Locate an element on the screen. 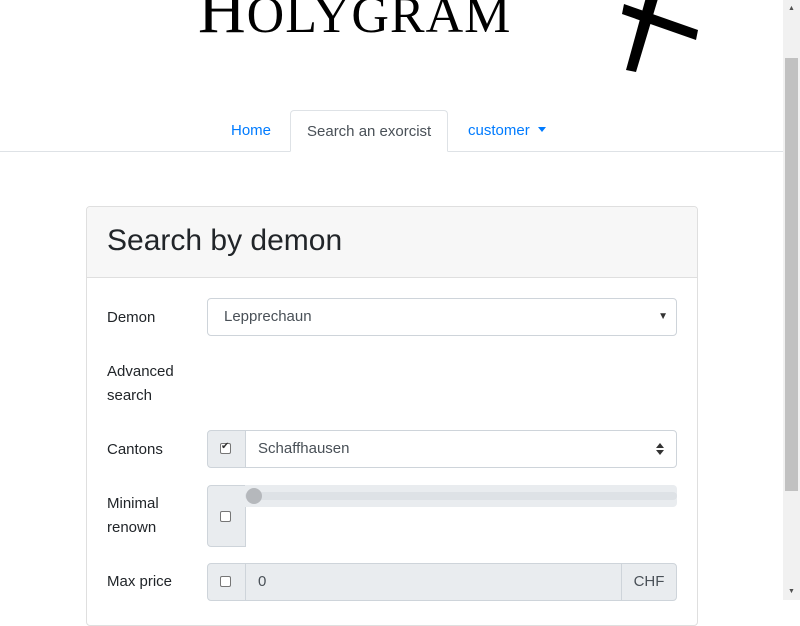 The width and height of the screenshot is (800, 626). tab-home: Home is located at coordinates (251, 130).